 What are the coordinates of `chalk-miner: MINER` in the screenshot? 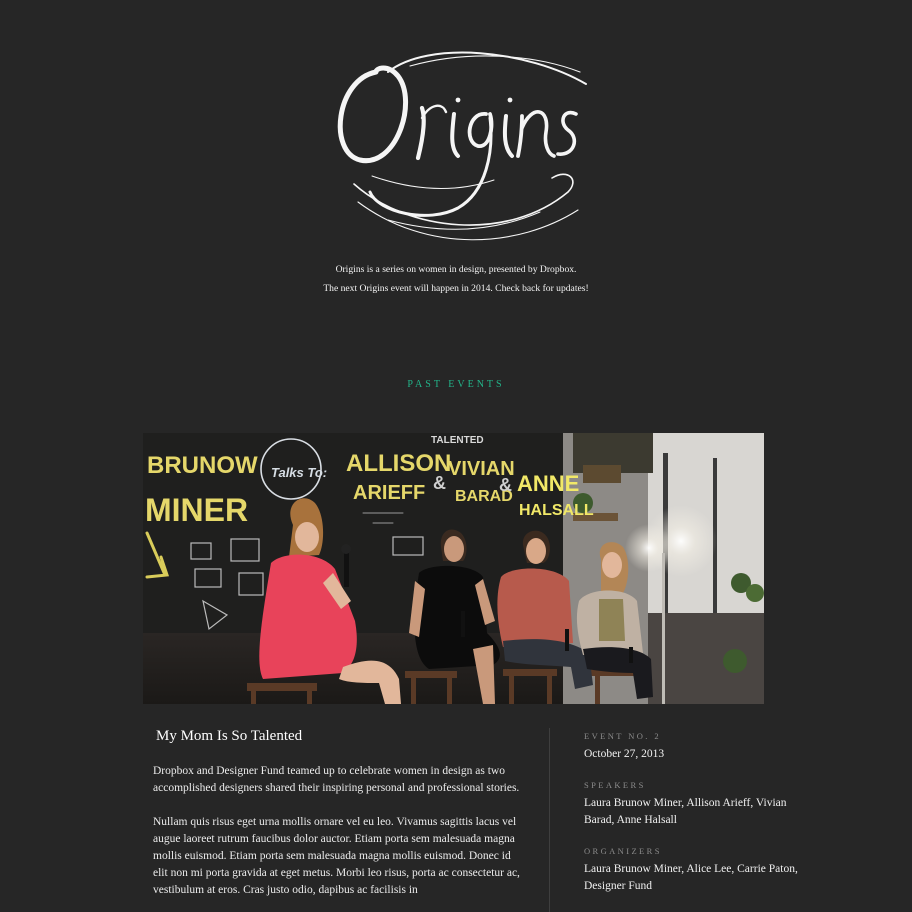 It's located at (196, 510).